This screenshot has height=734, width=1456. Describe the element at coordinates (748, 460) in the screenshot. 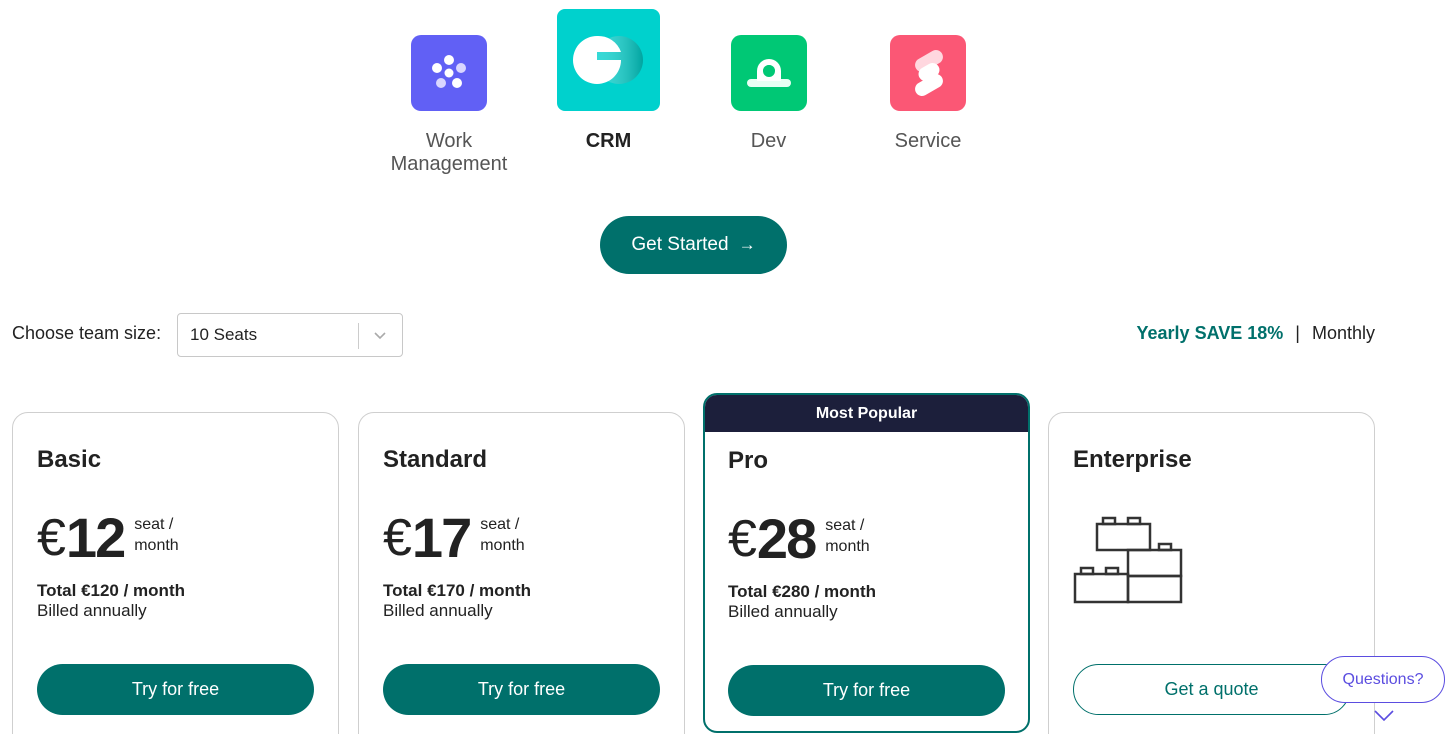

I see `plan-name: Pro` at that location.